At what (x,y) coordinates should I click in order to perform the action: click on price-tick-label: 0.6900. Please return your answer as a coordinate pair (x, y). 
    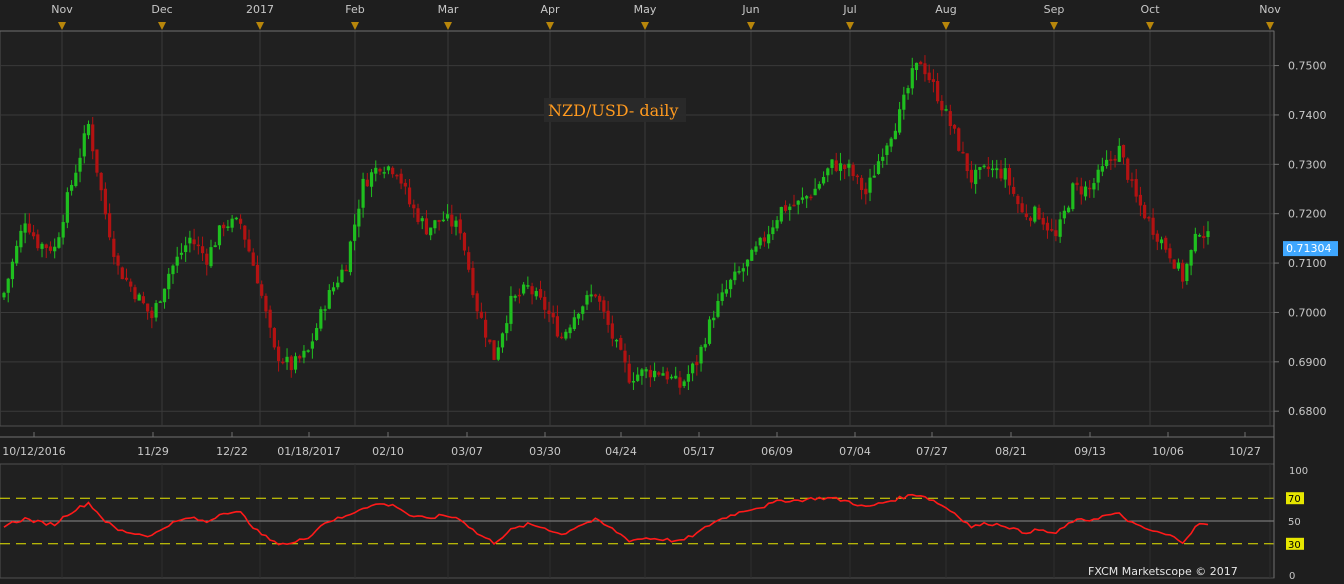
    Looking at the image, I should click on (1307, 362).